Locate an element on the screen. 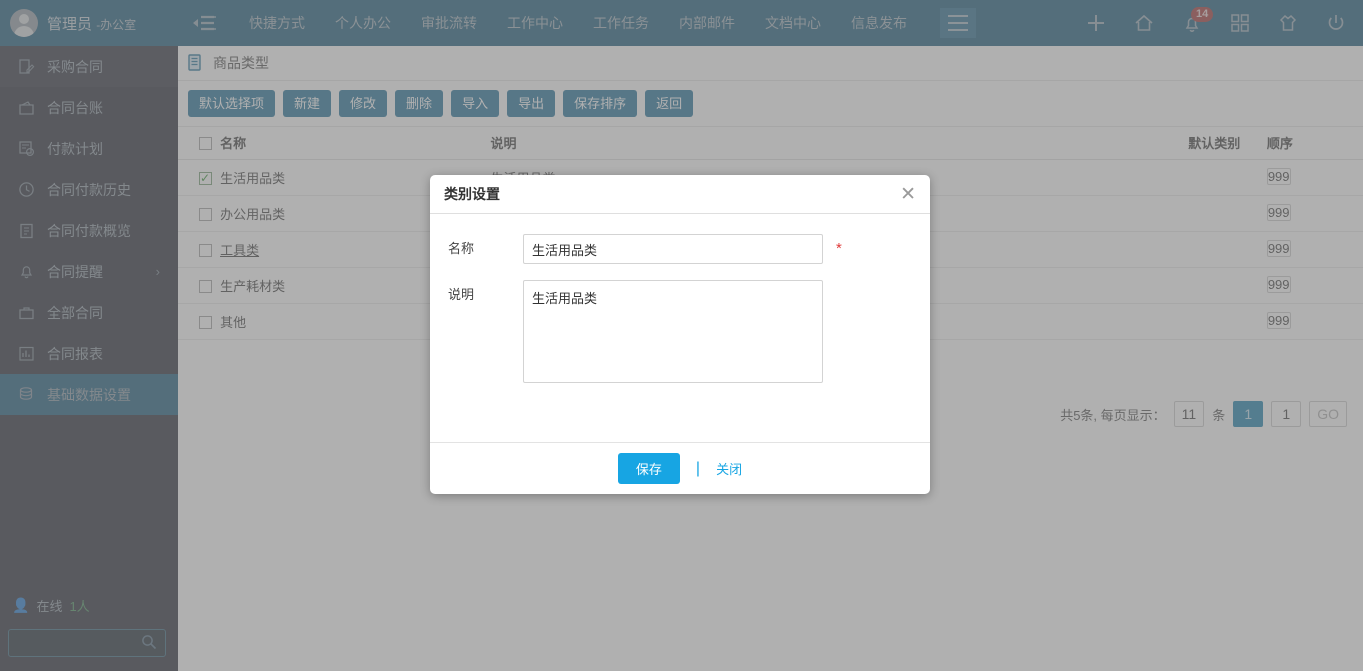 This screenshot has height=671, width=1363. desc-field is located at coordinates (673, 331).